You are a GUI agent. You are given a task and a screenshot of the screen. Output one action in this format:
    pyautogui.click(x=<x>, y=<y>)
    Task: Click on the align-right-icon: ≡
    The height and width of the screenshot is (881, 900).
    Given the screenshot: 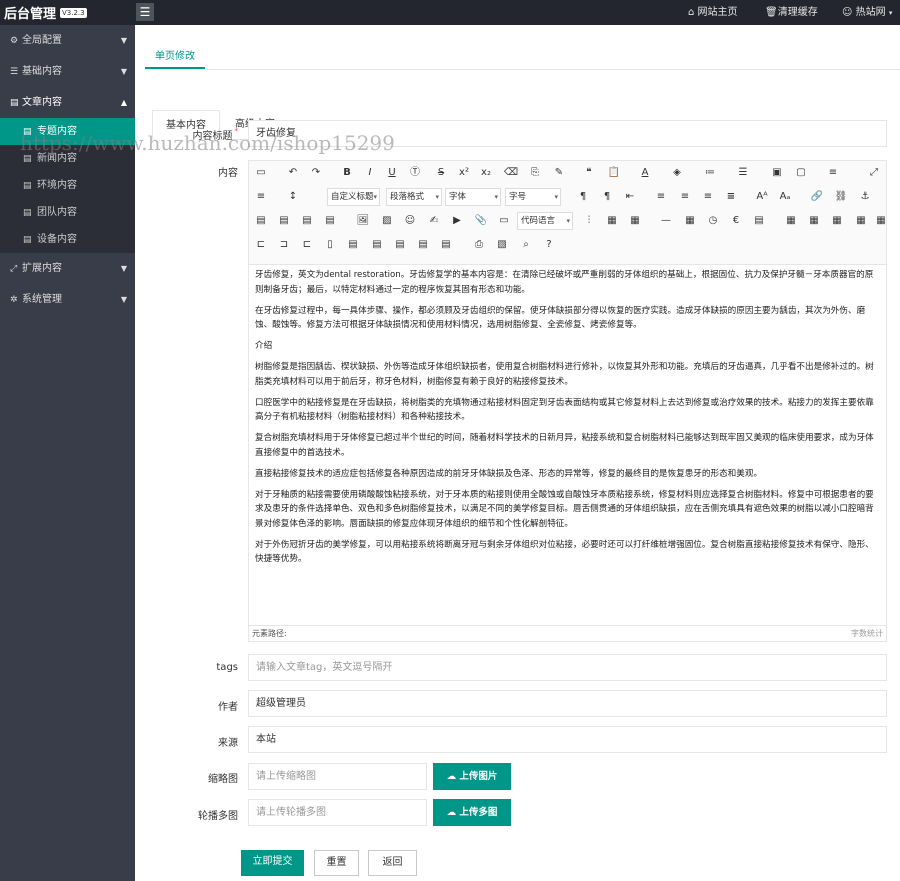 What is the action you would take?
    pyautogui.click(x=708, y=197)
    